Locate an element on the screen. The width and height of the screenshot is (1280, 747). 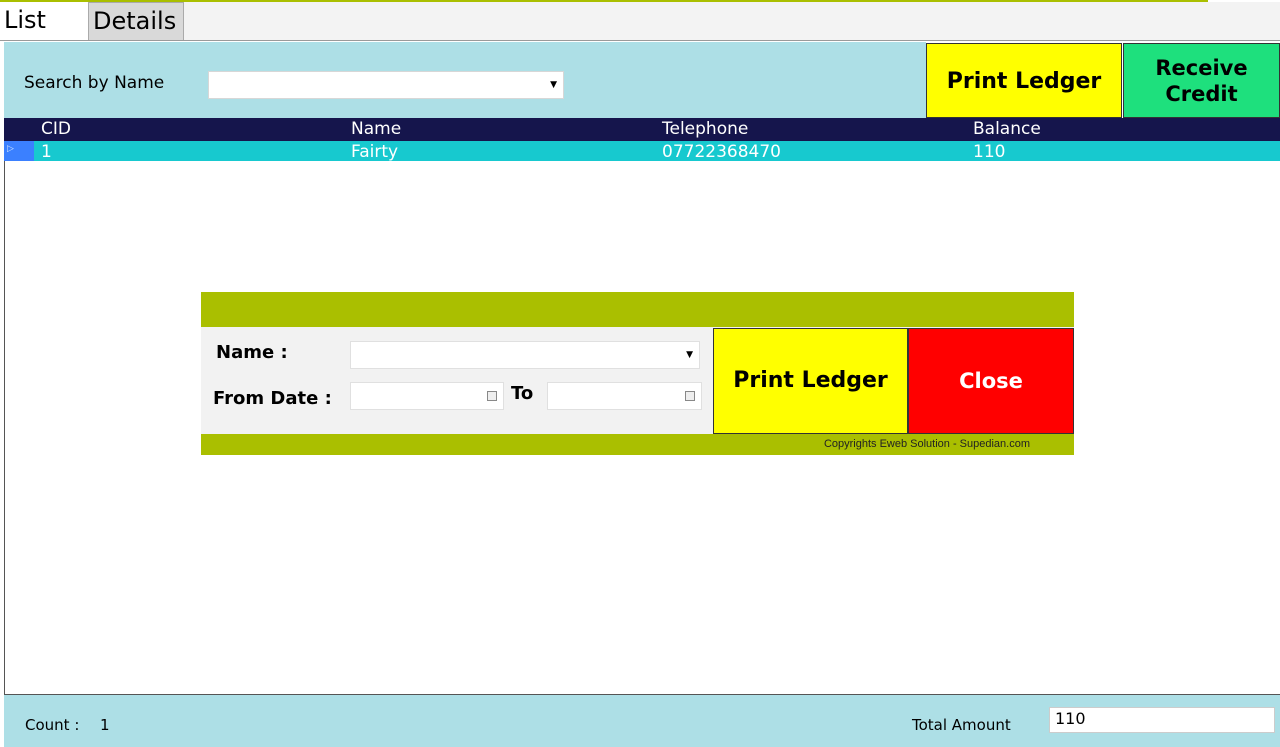
column-header-balance: Balance is located at coordinates (1007, 129).